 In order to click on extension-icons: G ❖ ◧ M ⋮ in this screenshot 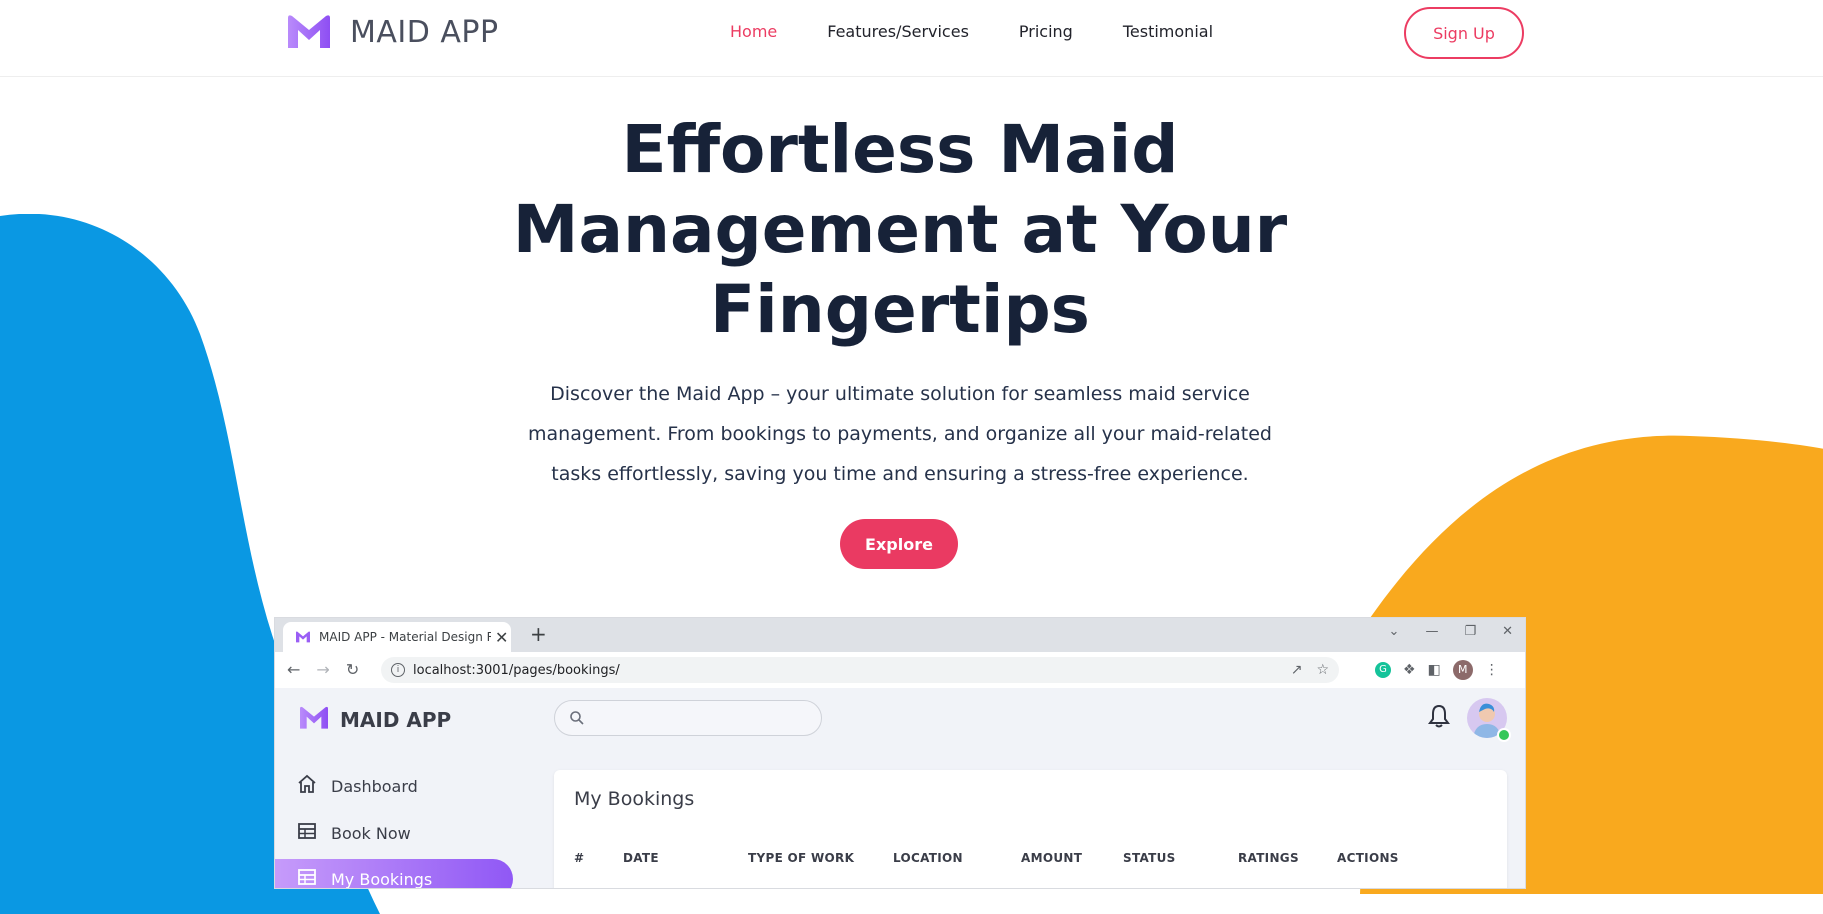, I will do `click(1437, 670)`.